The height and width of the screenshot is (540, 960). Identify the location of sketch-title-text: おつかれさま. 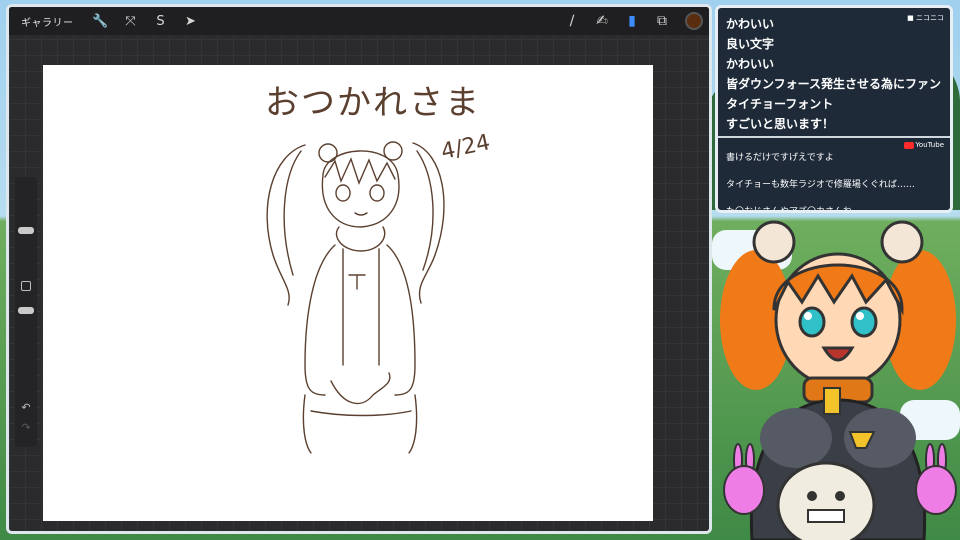
(373, 103).